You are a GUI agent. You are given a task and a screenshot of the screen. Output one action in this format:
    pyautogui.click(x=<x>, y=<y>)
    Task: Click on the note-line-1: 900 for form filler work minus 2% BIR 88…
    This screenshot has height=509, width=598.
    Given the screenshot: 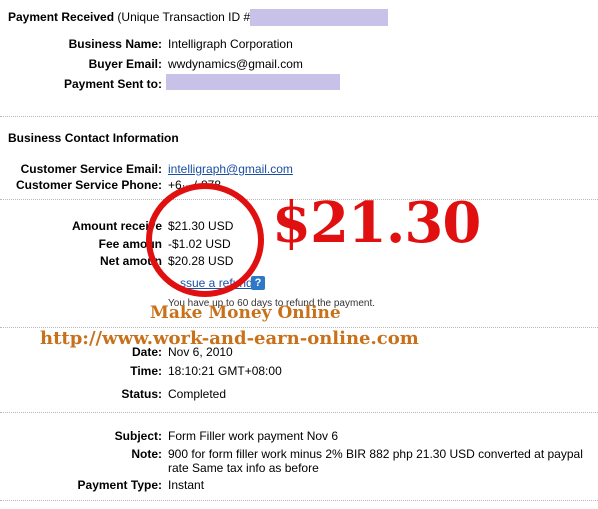 What is the action you would take?
    pyautogui.click(x=375, y=454)
    